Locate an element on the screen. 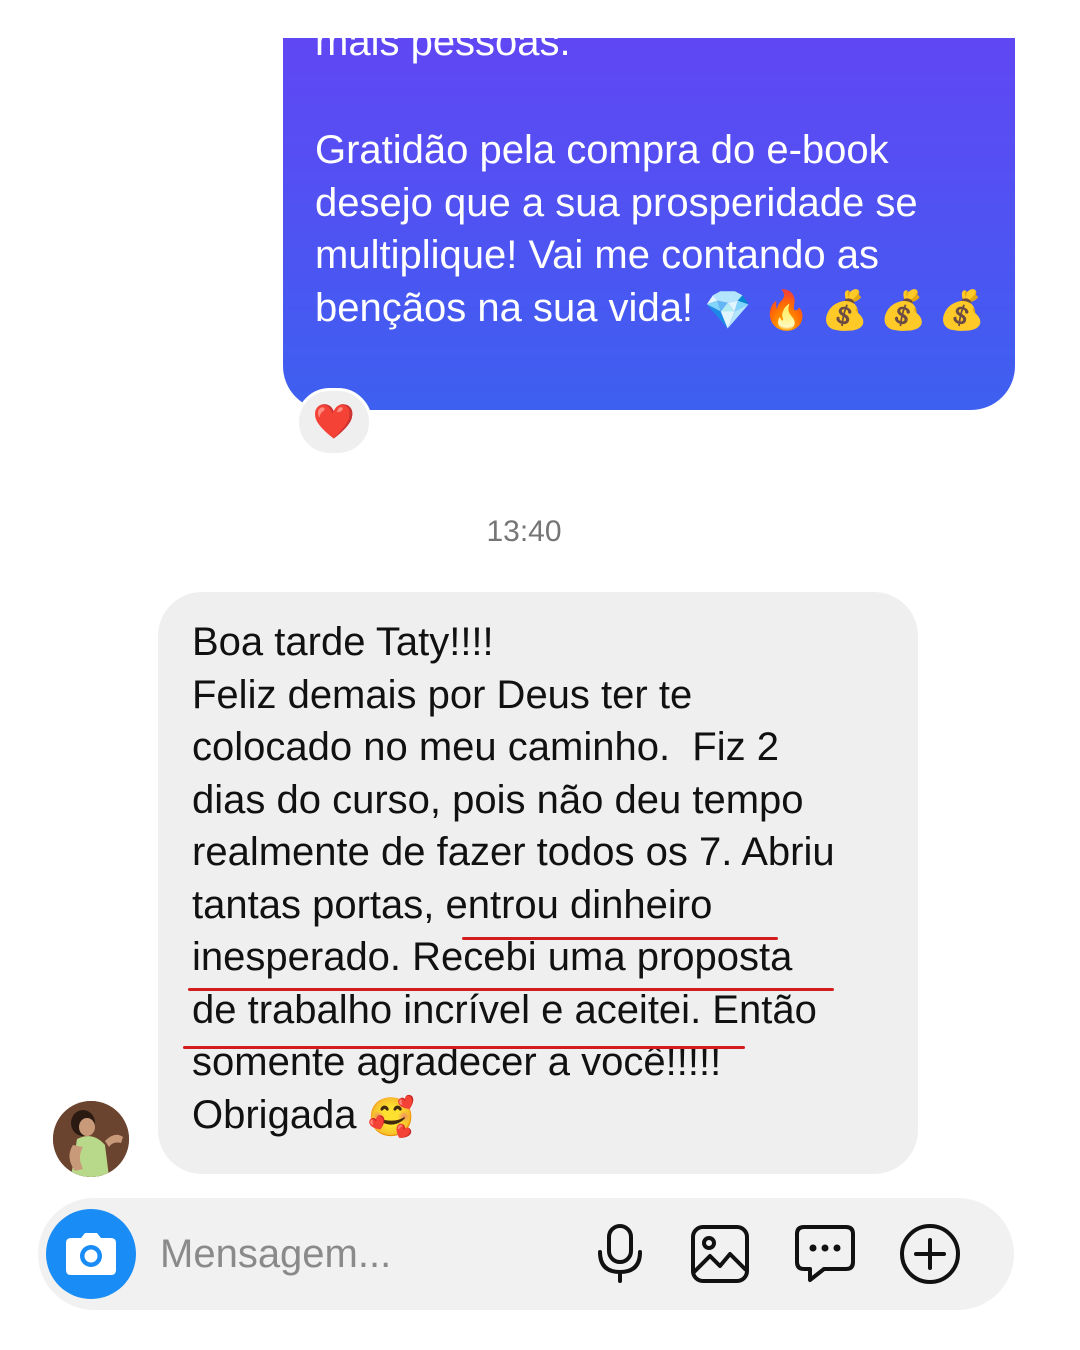 Image resolution: width=1080 pixels, height=1350 pixels. heart-icon: ❤️ is located at coordinates (334, 422).